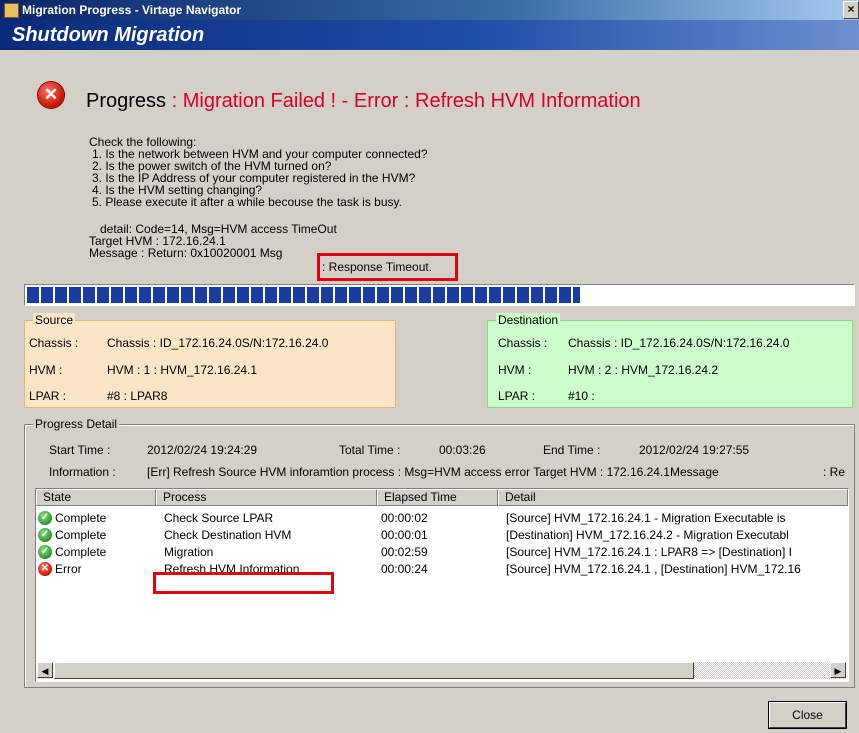  I want to click on highlight-box, so click(243, 583).